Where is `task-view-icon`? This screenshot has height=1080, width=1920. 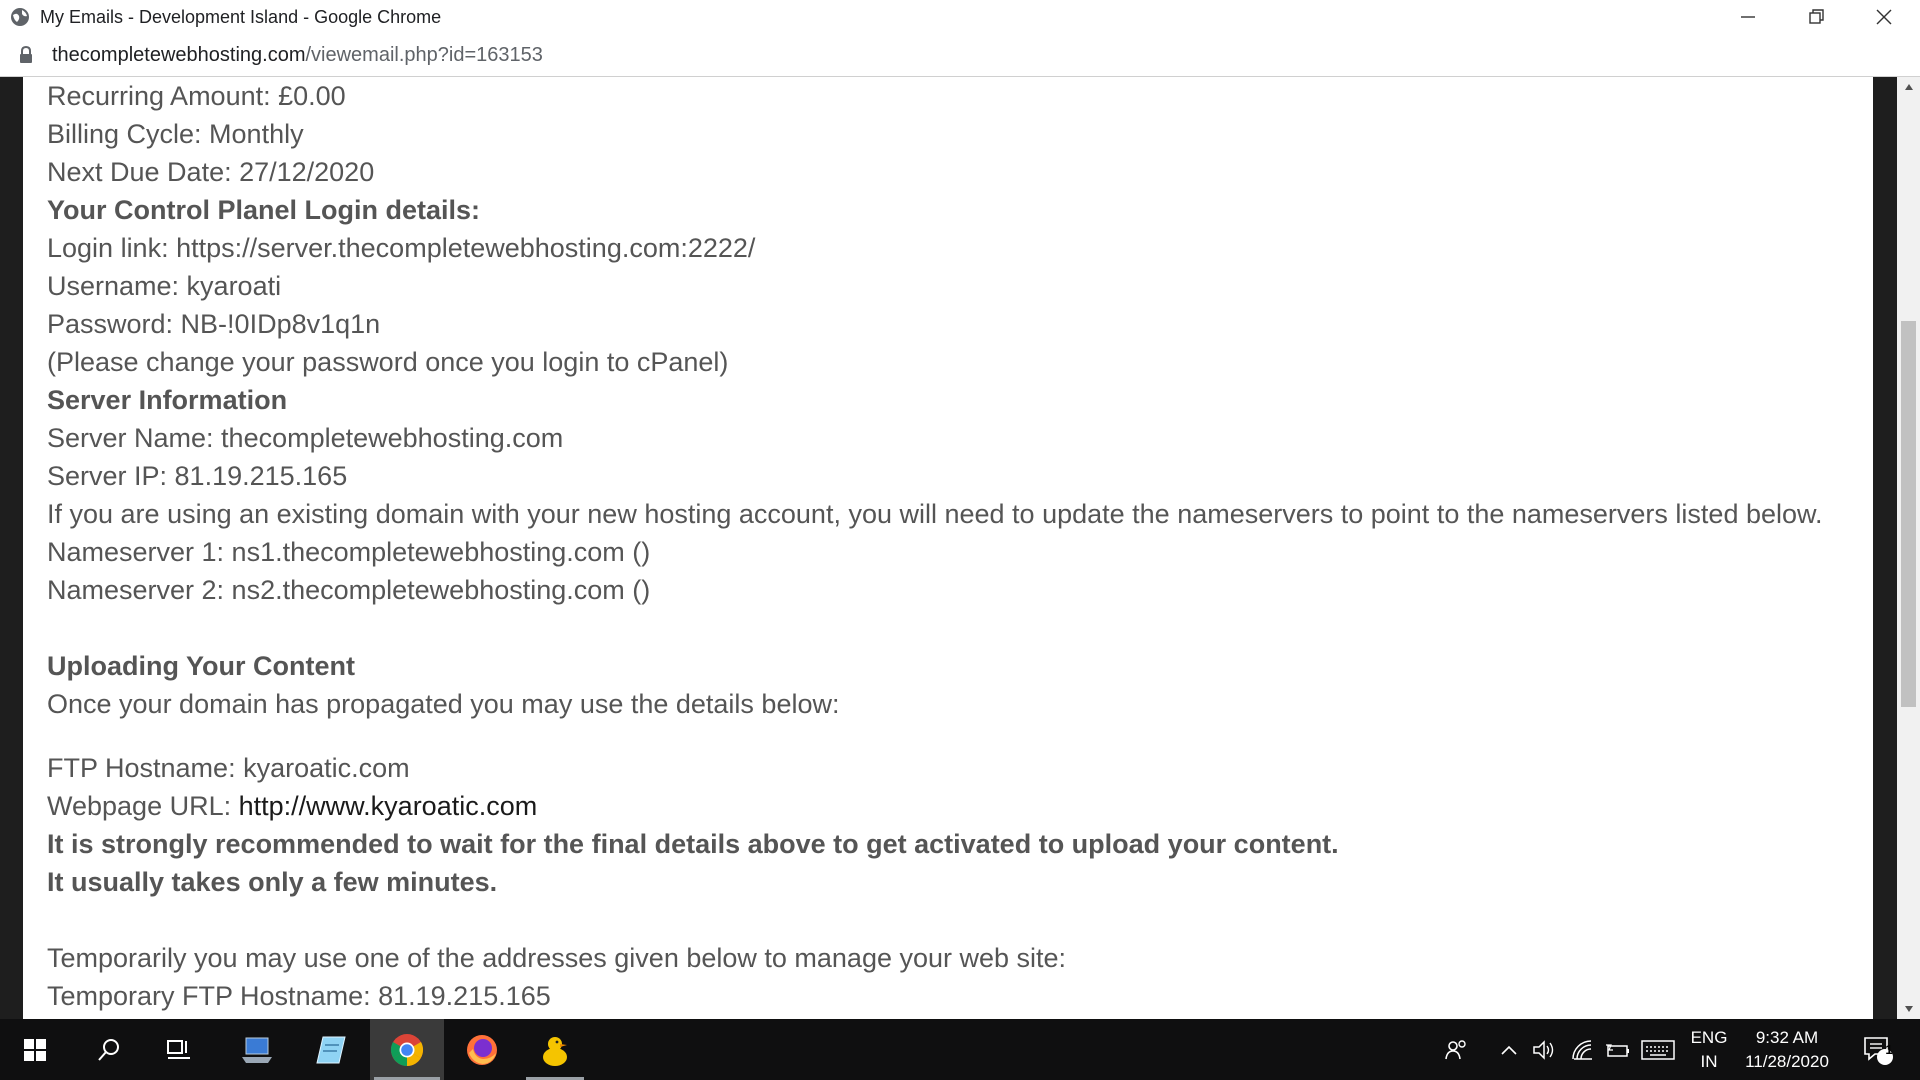 task-view-icon is located at coordinates (178, 1049).